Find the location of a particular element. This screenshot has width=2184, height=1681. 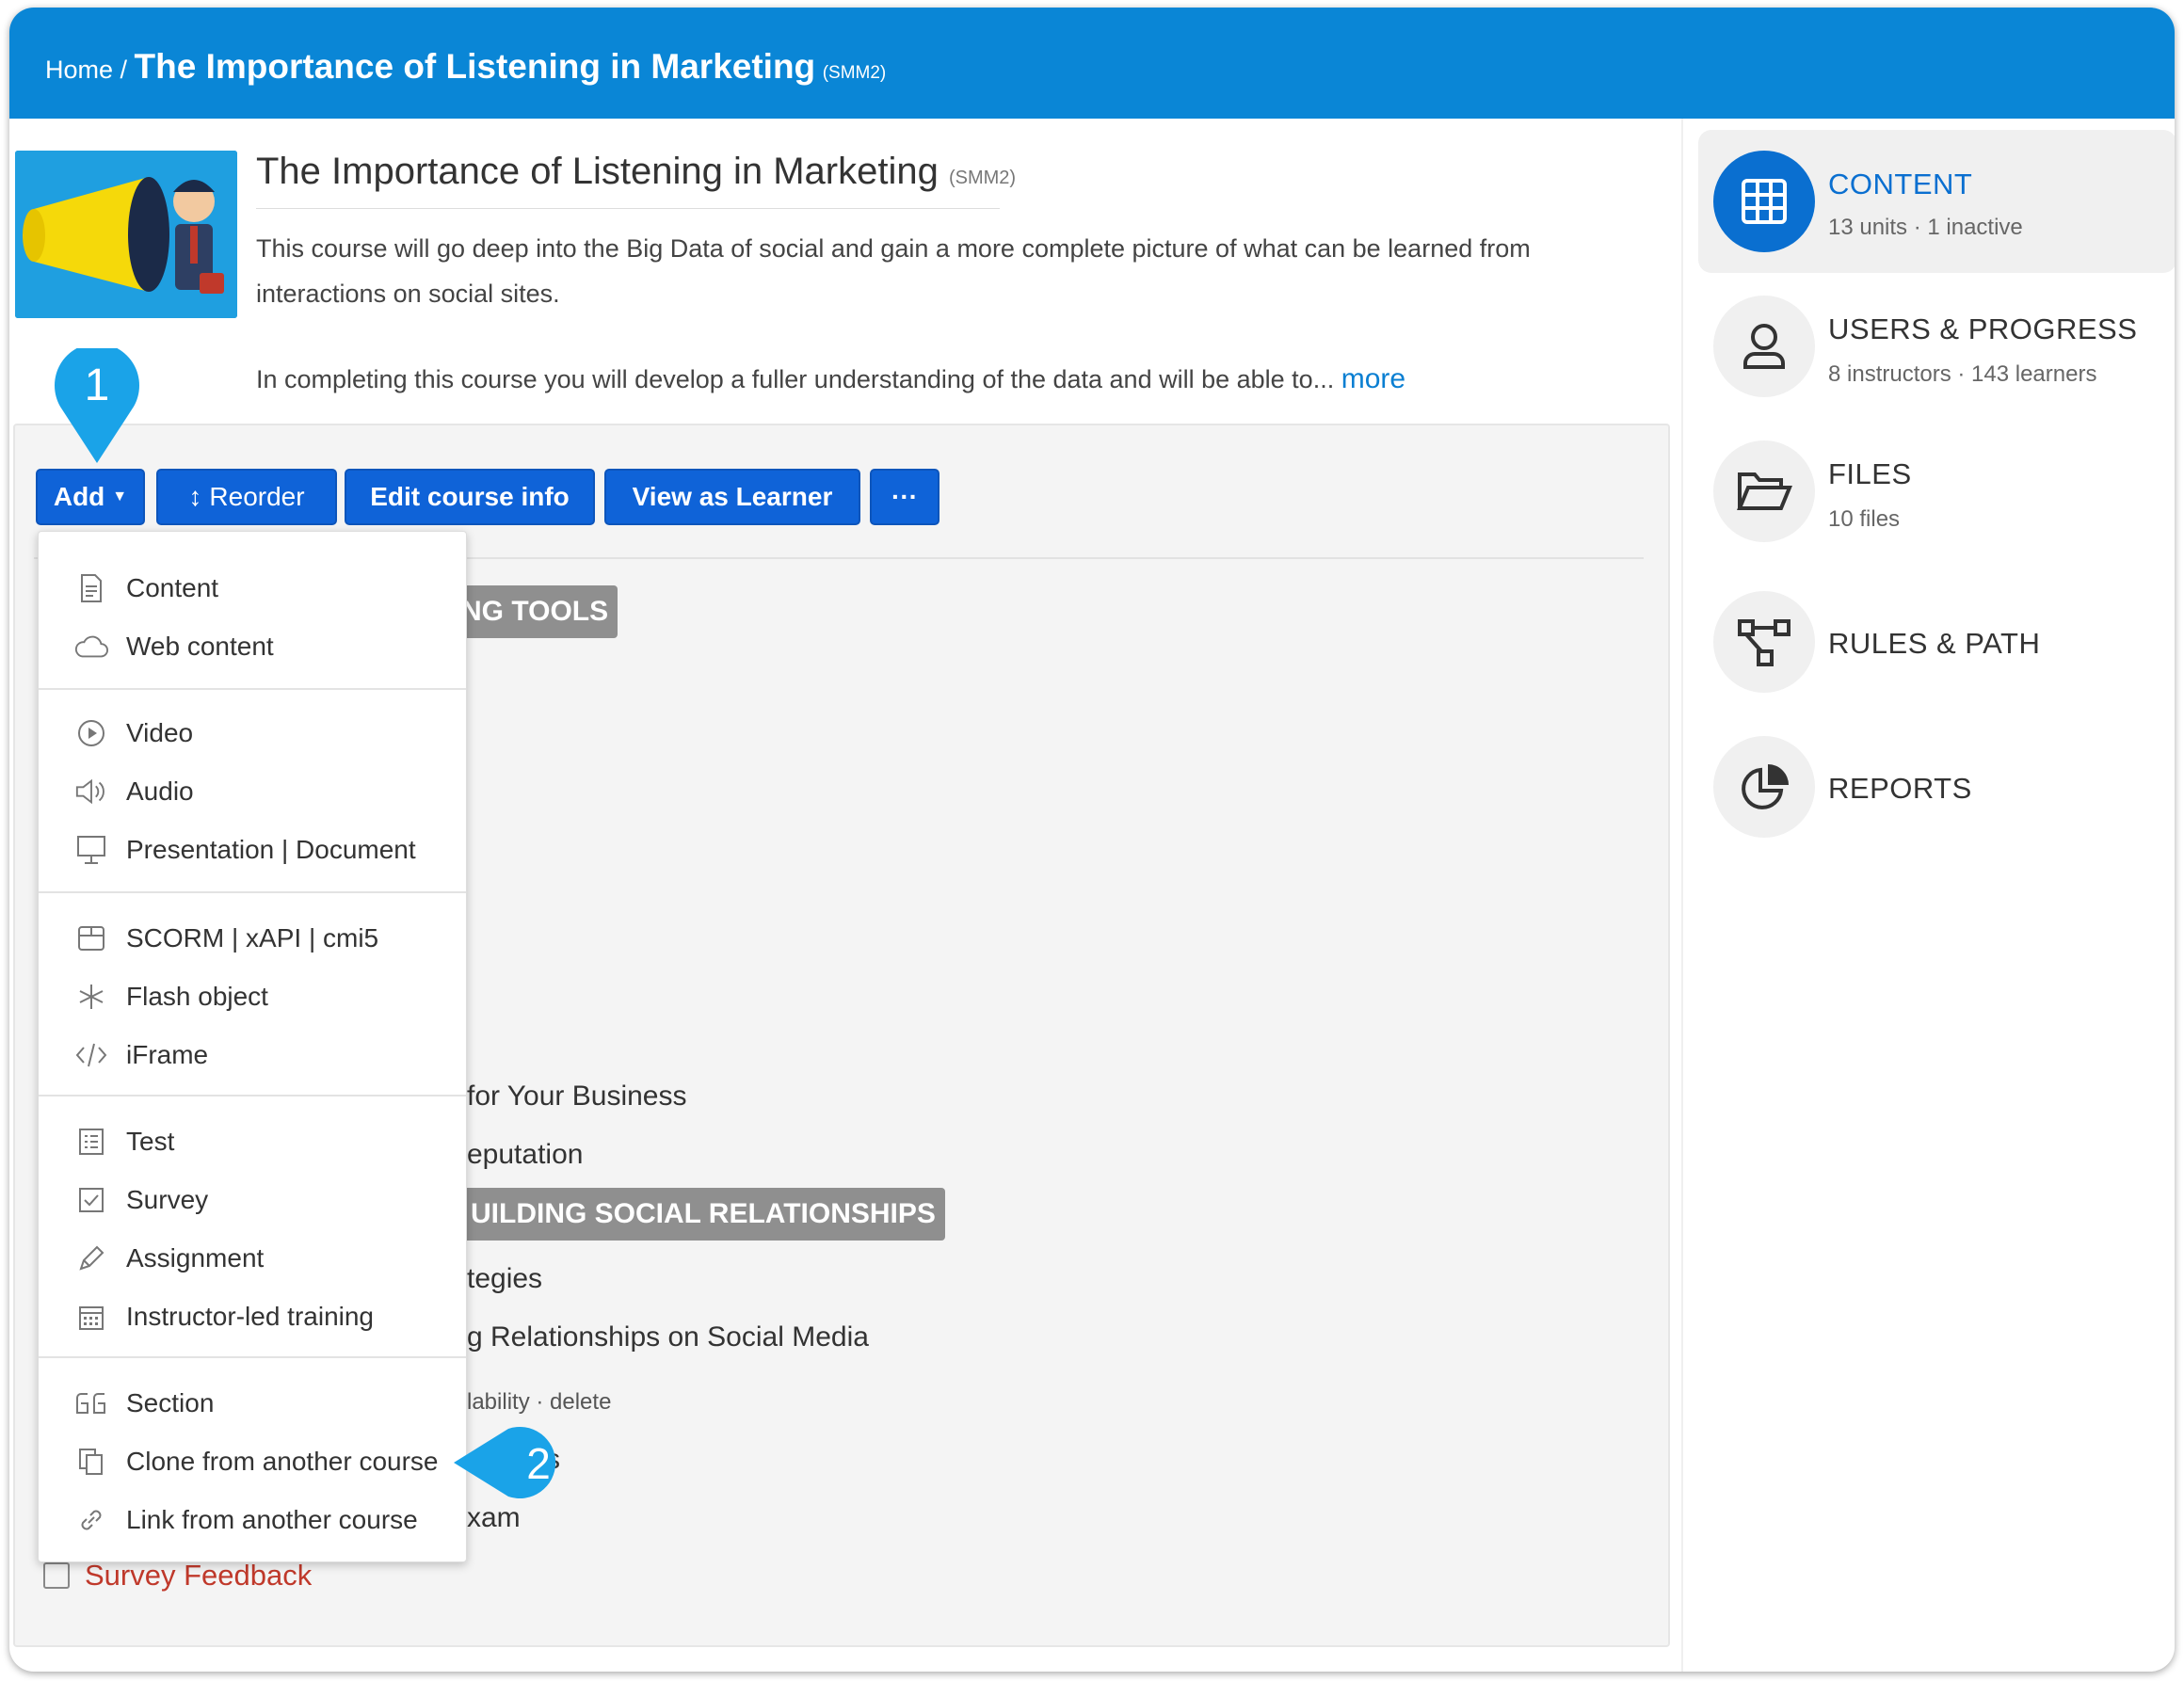

menu-item-label: Clone from another course is located at coordinates (282, 1461).